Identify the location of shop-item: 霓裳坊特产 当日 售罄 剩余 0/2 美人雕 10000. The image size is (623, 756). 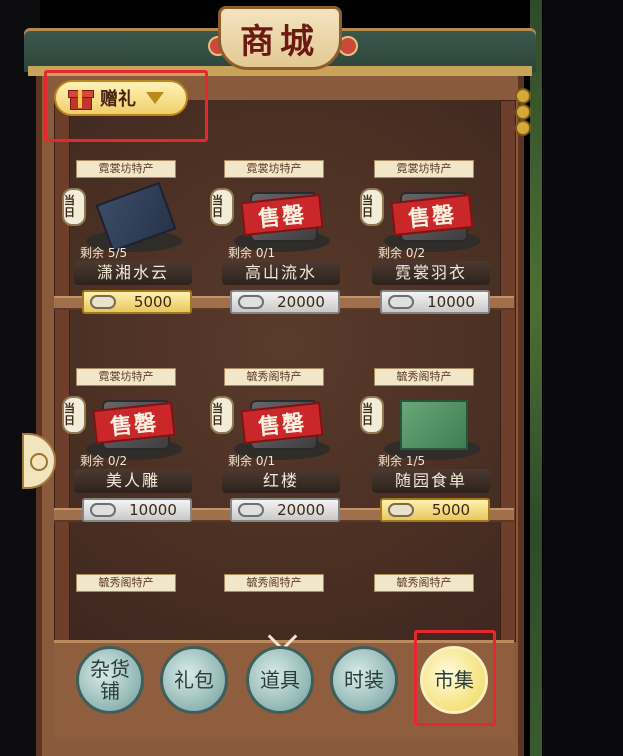
(127, 455).